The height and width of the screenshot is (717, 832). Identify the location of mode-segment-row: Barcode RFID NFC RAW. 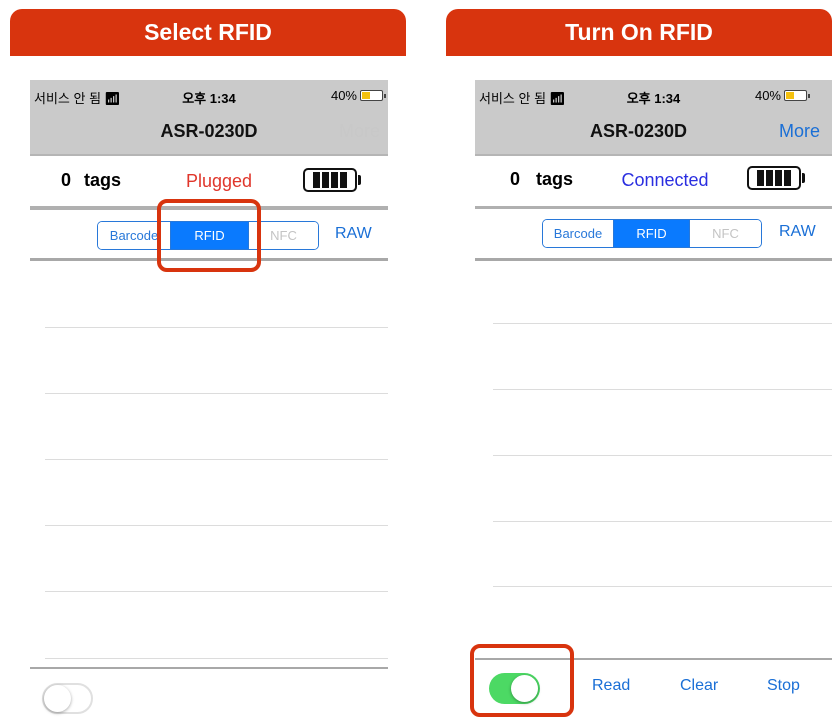
(653, 235).